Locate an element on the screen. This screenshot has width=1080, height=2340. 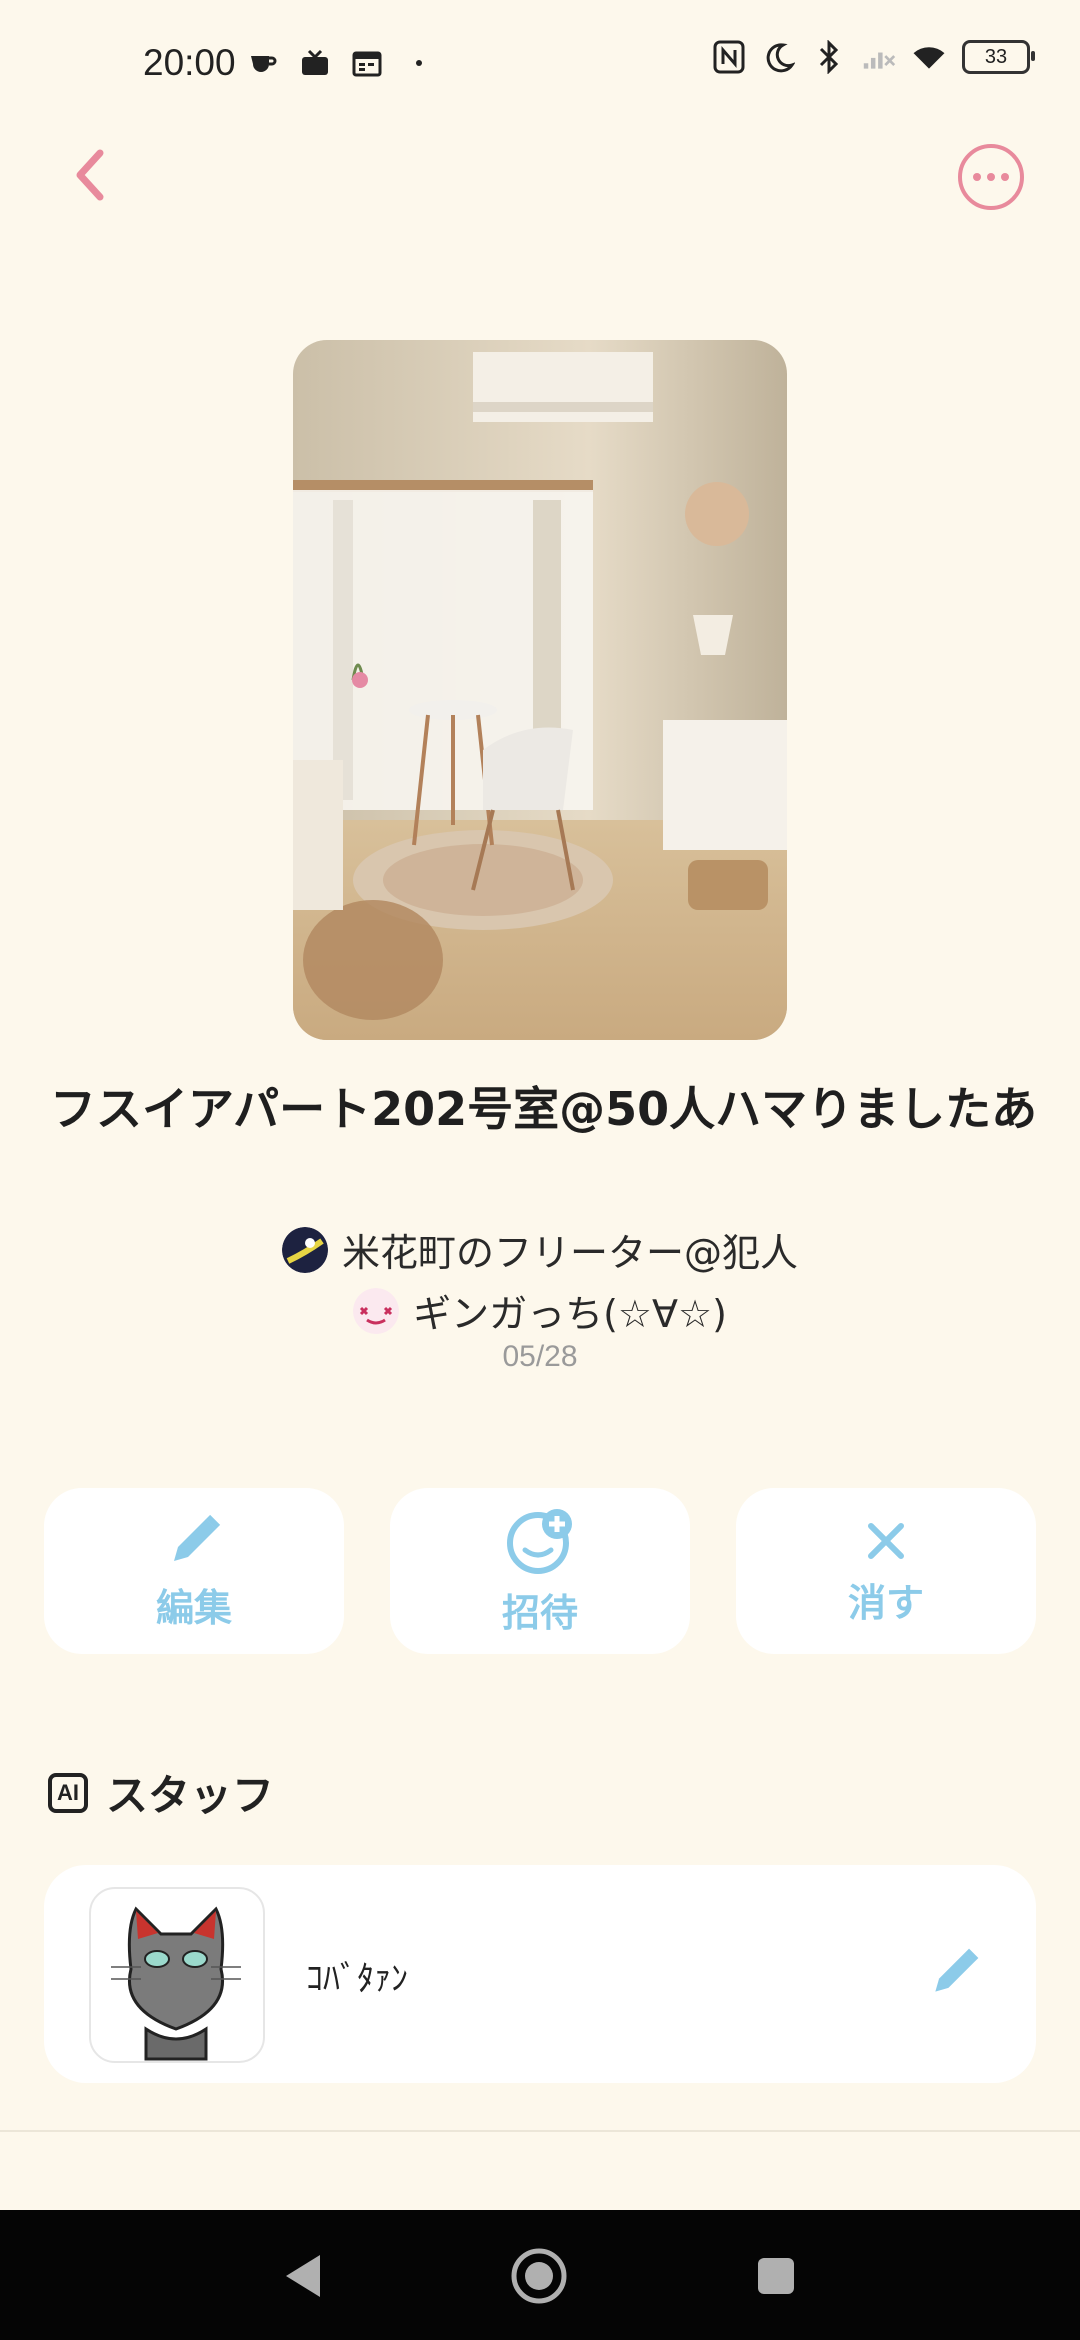
nav-recents-button is located at coordinates (776, 2276).